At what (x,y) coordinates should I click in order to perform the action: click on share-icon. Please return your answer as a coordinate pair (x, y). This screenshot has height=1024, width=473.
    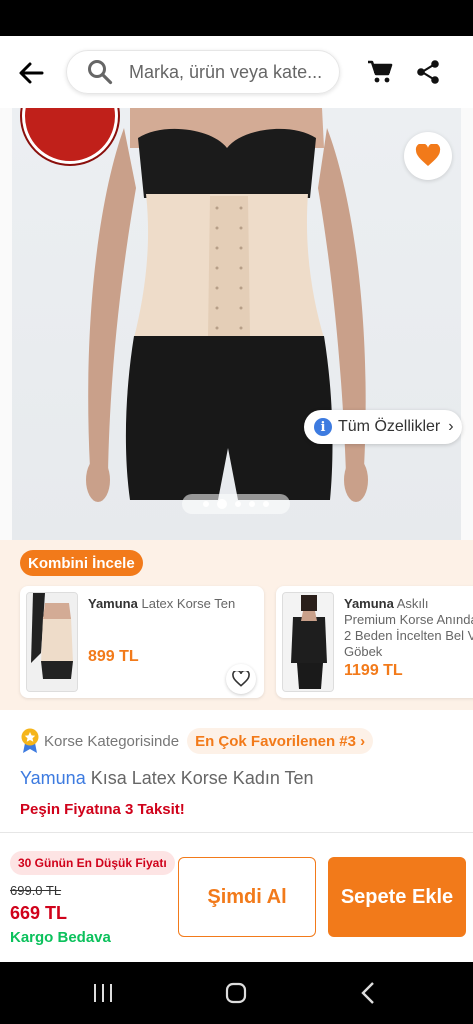
    Looking at the image, I should click on (428, 72).